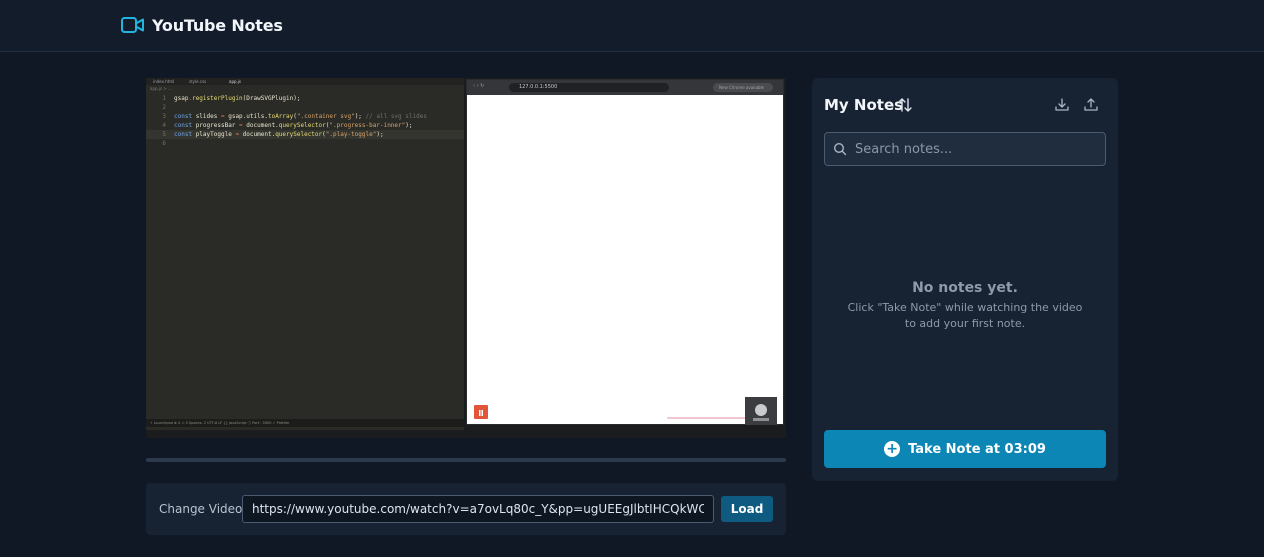 This screenshot has height=557, width=1264. I want to click on editor-tab: app.js, so click(235, 81).